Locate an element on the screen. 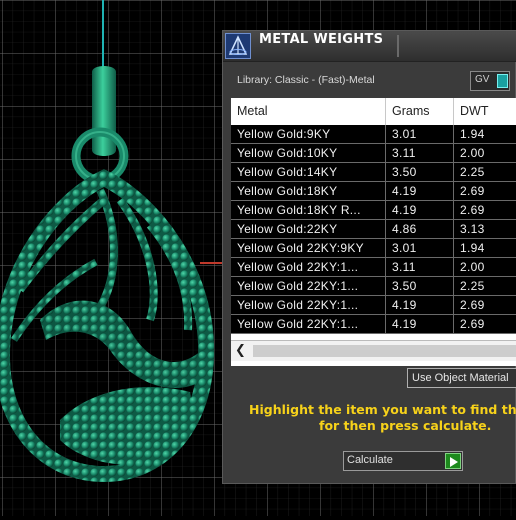 The image size is (516, 520). calculate-label: Calculate is located at coordinates (370, 460).